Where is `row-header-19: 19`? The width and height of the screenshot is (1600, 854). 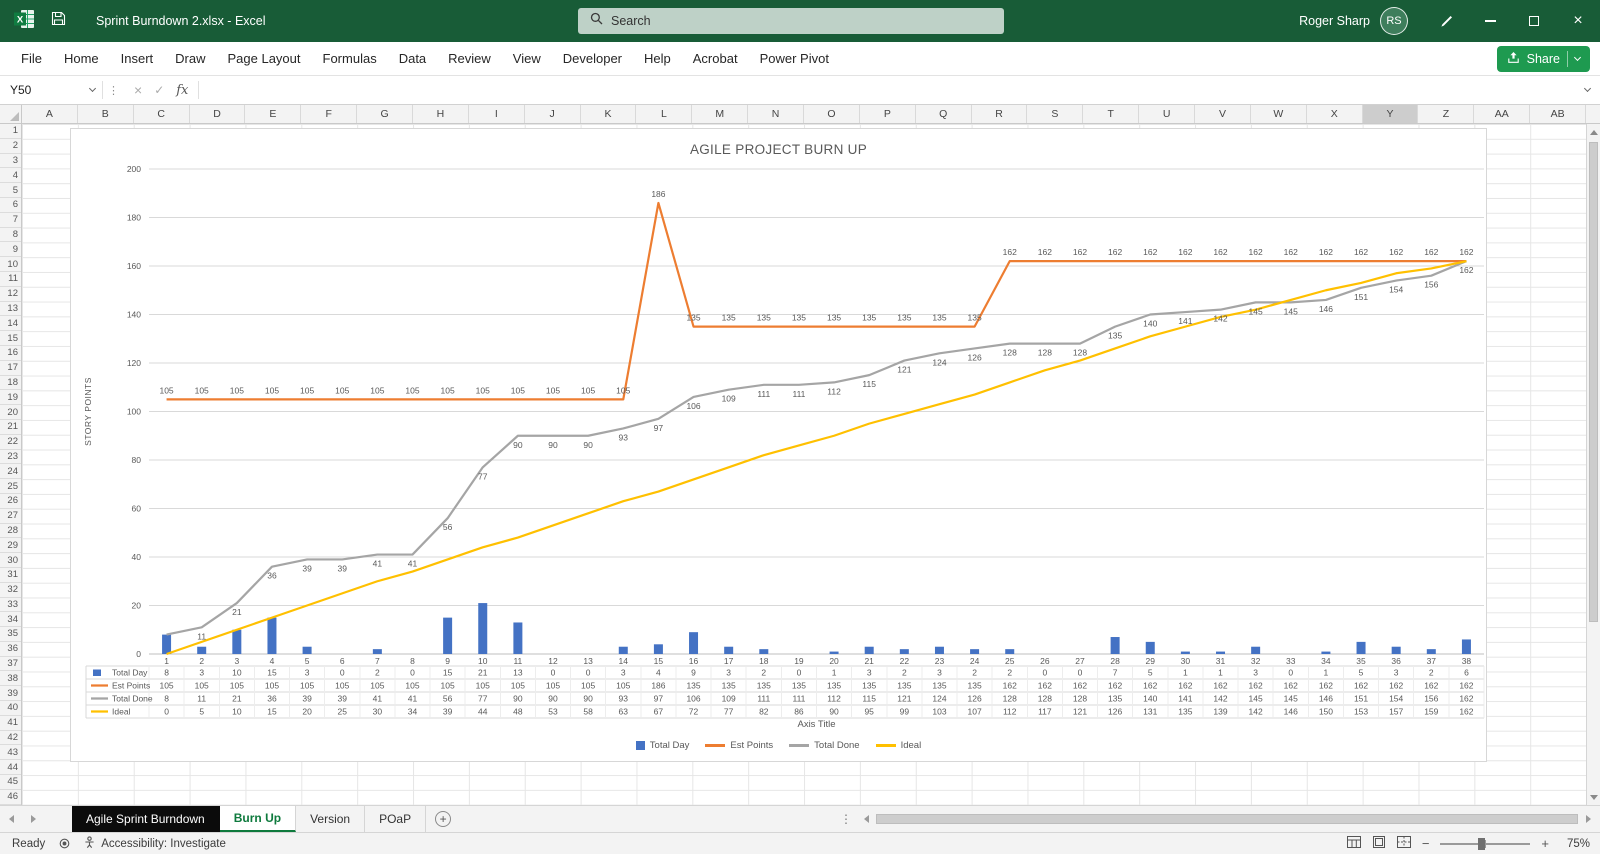
row-header-19: 19 is located at coordinates (10, 398).